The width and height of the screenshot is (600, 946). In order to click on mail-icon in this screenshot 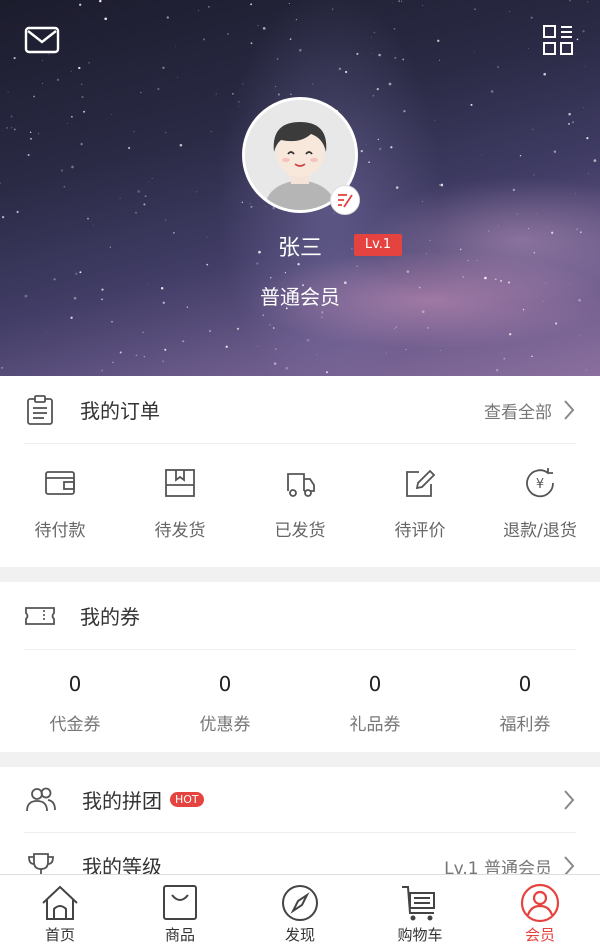, I will do `click(42, 40)`.